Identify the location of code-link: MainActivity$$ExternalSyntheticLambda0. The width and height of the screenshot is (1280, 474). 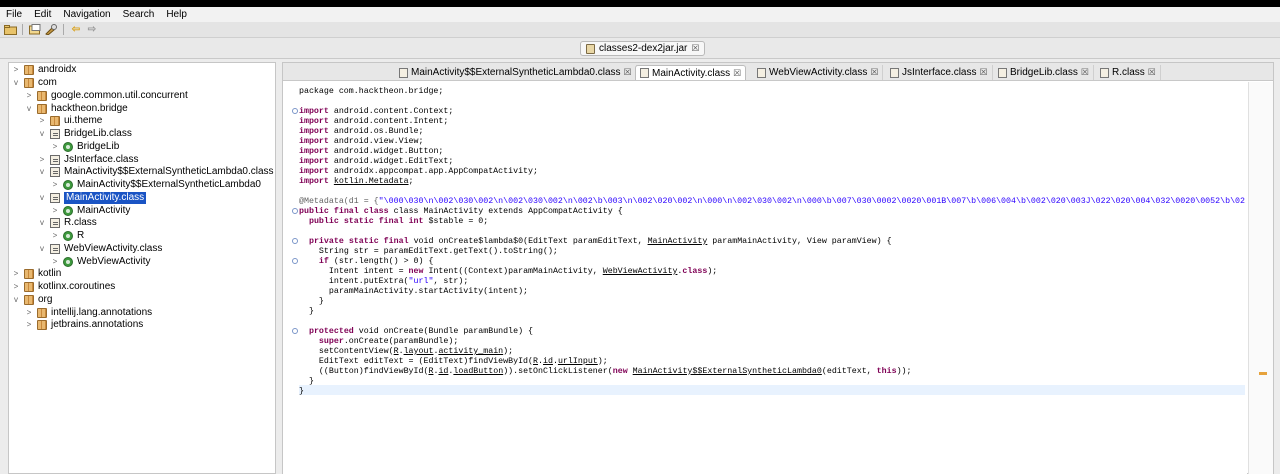
(727, 371).